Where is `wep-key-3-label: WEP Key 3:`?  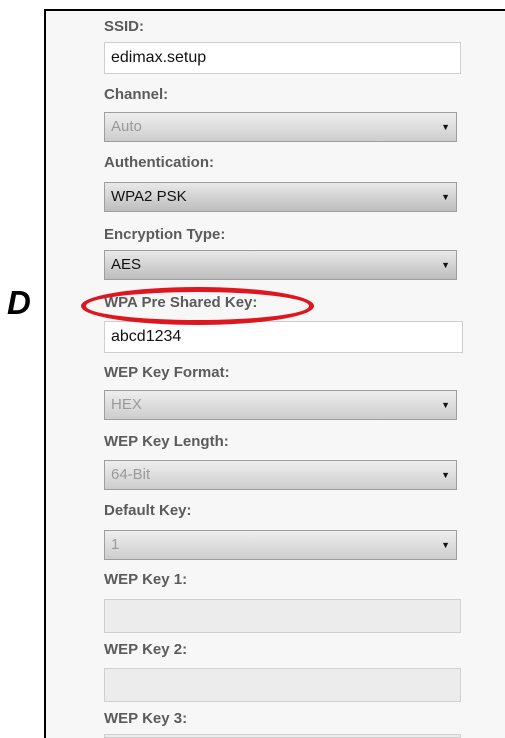 wep-key-3-label: WEP Key 3: is located at coordinates (146, 718).